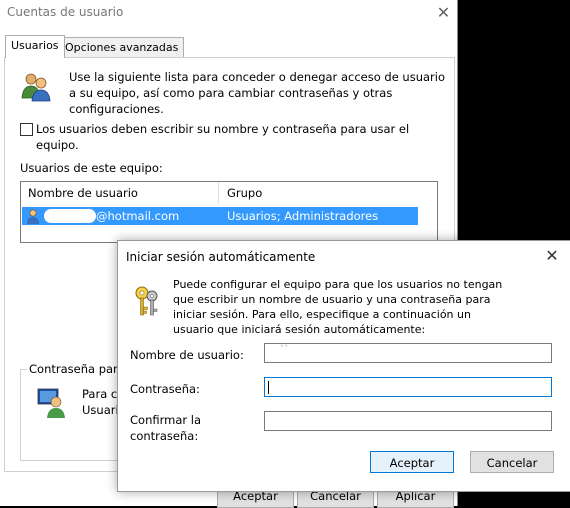  I want to click on password-group-legend: Contraseña para, so click(77, 369).